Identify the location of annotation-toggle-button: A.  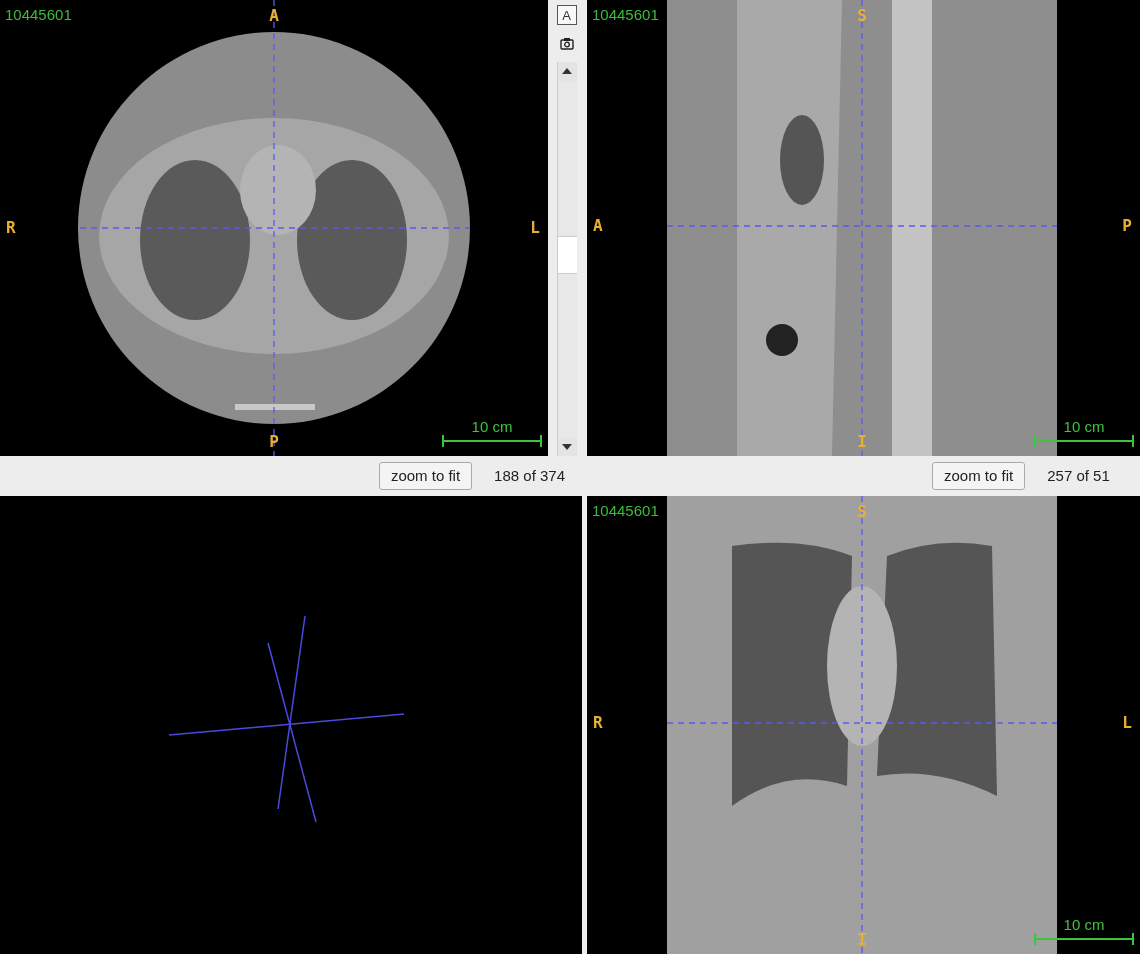
(566, 15).